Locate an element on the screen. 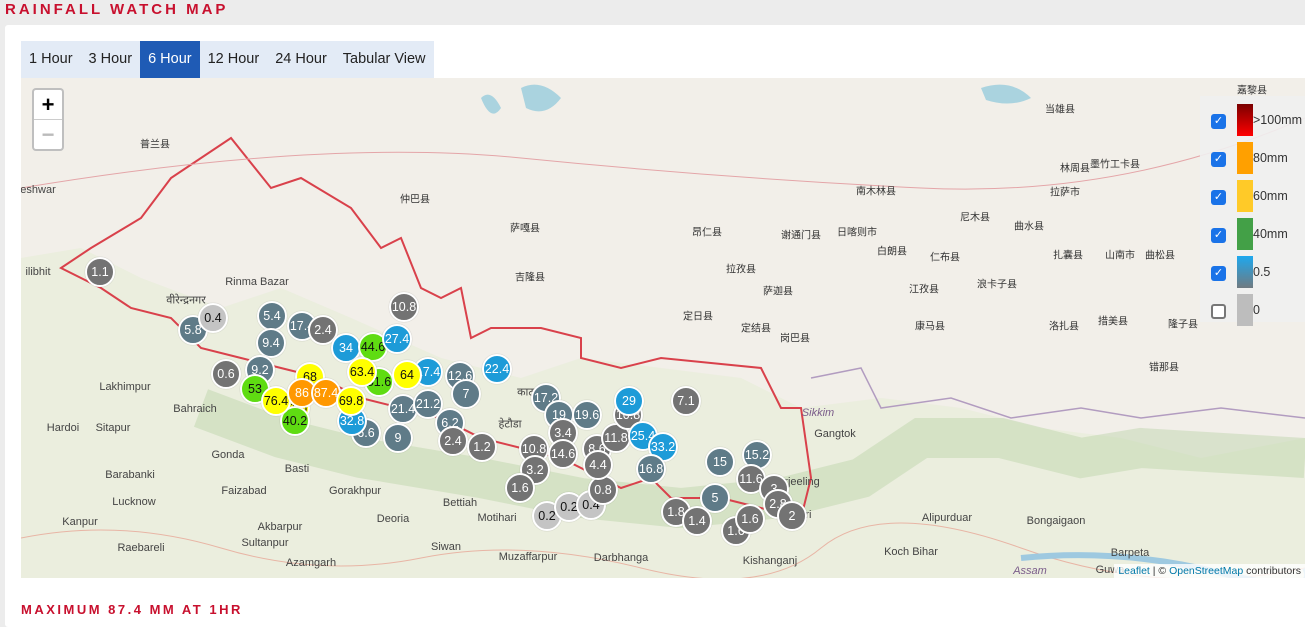 The width and height of the screenshot is (1305, 627). rainfall-marker-slate: 5.4 is located at coordinates (272, 316).